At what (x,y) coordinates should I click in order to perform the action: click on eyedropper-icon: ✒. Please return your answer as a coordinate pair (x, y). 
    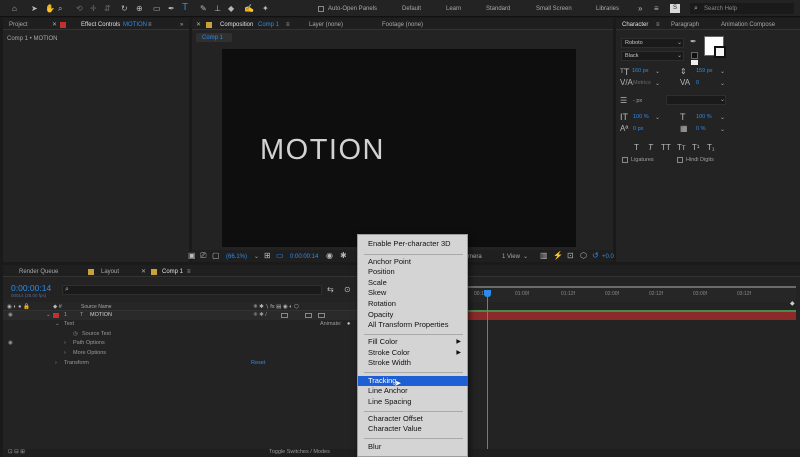
    Looking at the image, I should click on (693, 42).